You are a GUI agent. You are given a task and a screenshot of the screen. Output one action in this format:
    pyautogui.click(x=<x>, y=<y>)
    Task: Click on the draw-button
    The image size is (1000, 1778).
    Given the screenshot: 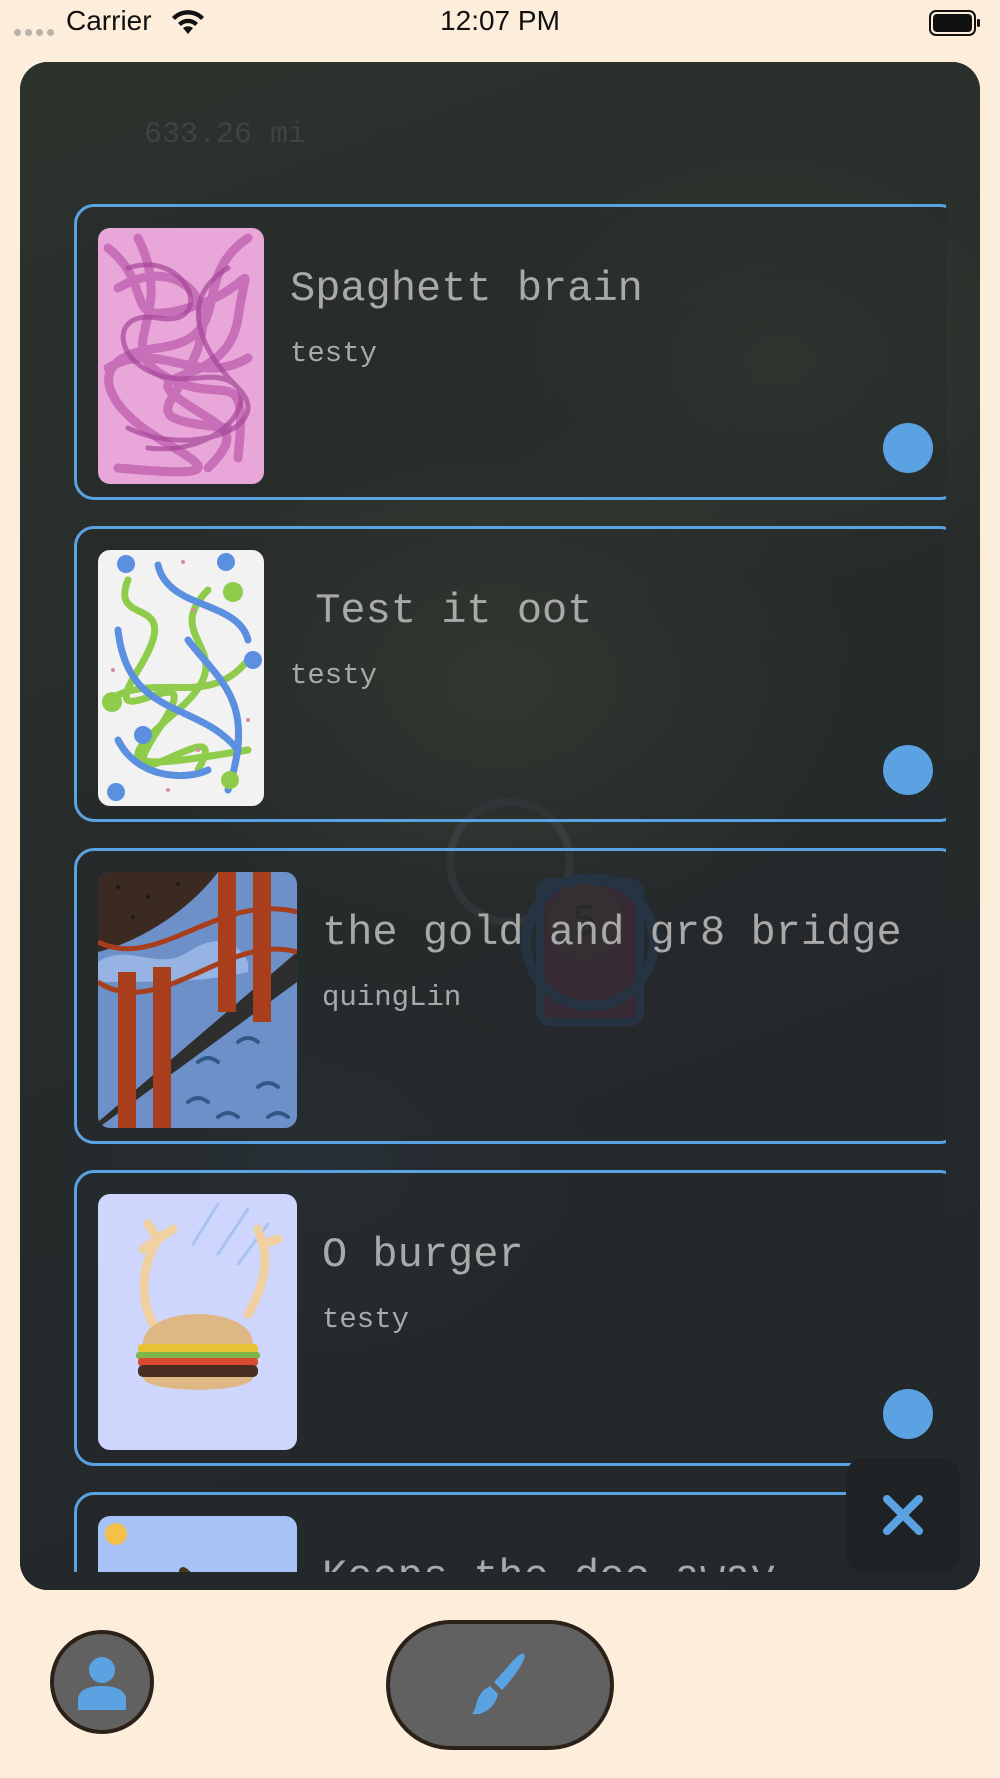 What is the action you would take?
    pyautogui.click(x=500, y=1685)
    